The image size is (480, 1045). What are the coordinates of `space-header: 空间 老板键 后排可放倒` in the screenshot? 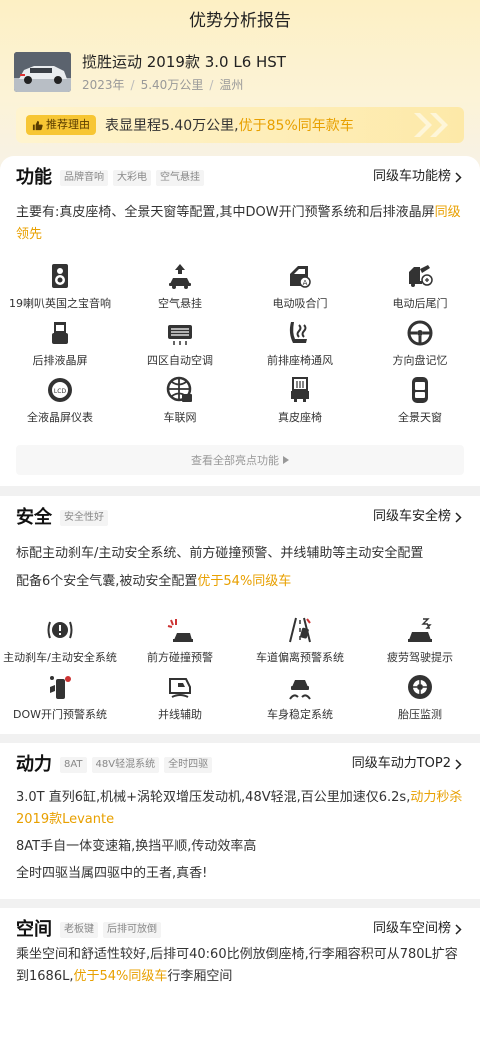 It's located at (88, 930).